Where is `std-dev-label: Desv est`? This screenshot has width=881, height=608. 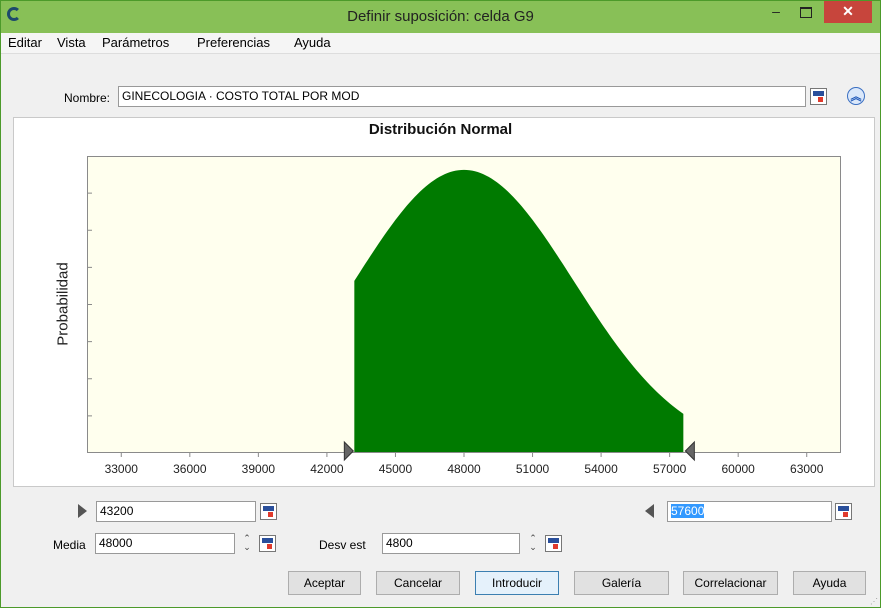 std-dev-label: Desv est is located at coordinates (342, 545).